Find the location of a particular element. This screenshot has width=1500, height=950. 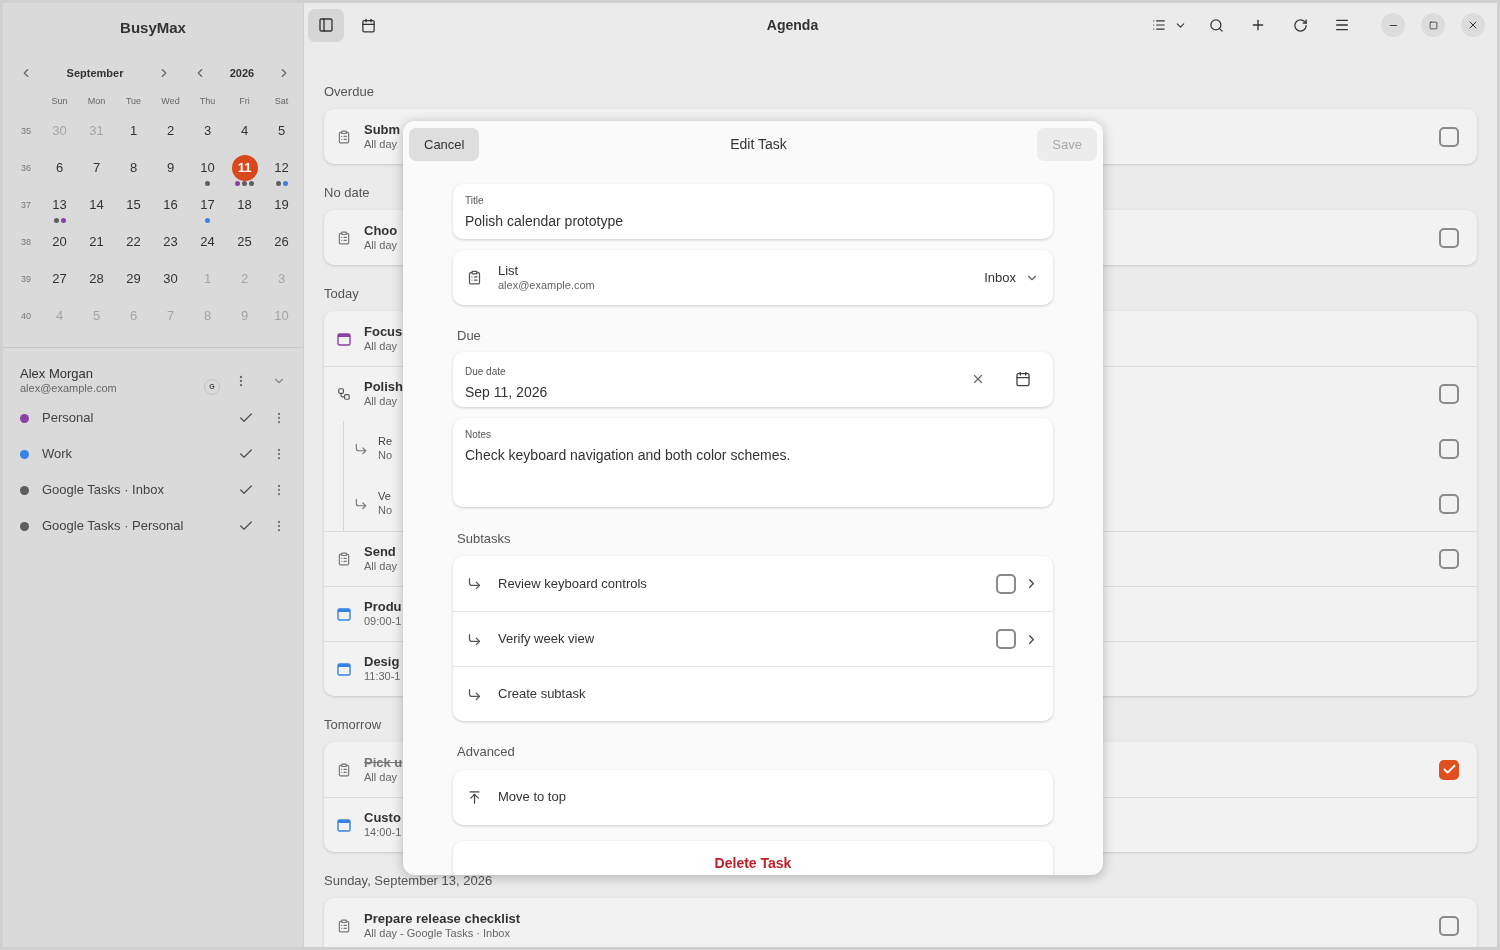

calendar-day: 14 is located at coordinates (96, 205).